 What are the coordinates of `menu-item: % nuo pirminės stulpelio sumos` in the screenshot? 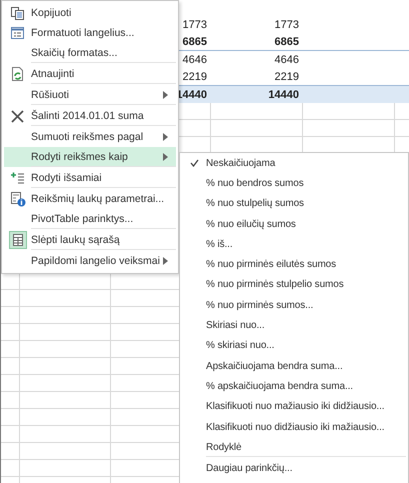 It's located at (294, 285).